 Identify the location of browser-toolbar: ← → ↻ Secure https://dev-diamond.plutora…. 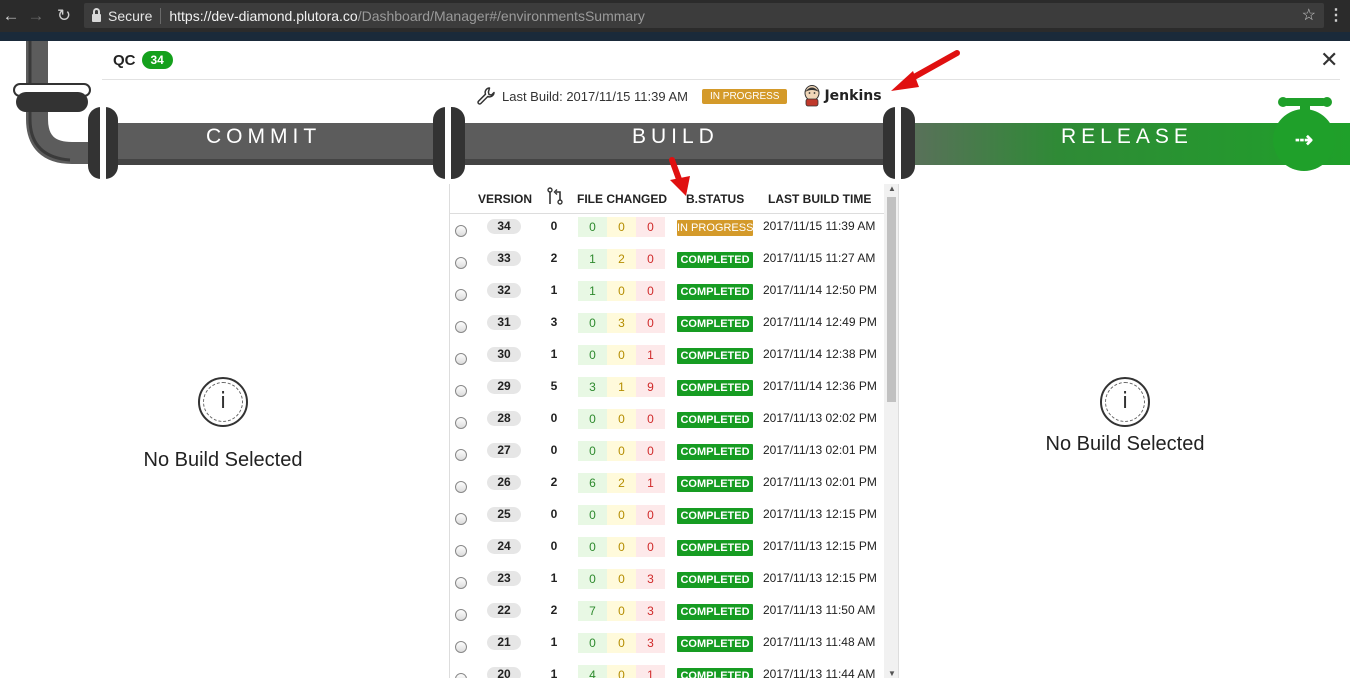
(675, 16).